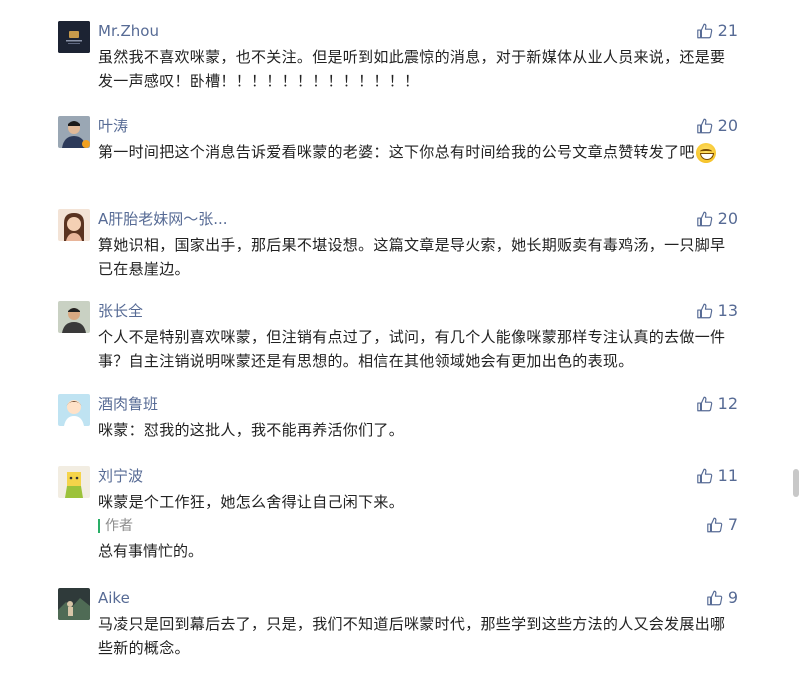 The width and height of the screenshot is (804, 674). What do you see at coordinates (727, 310) in the screenshot?
I see `like-count: 13` at bounding box center [727, 310].